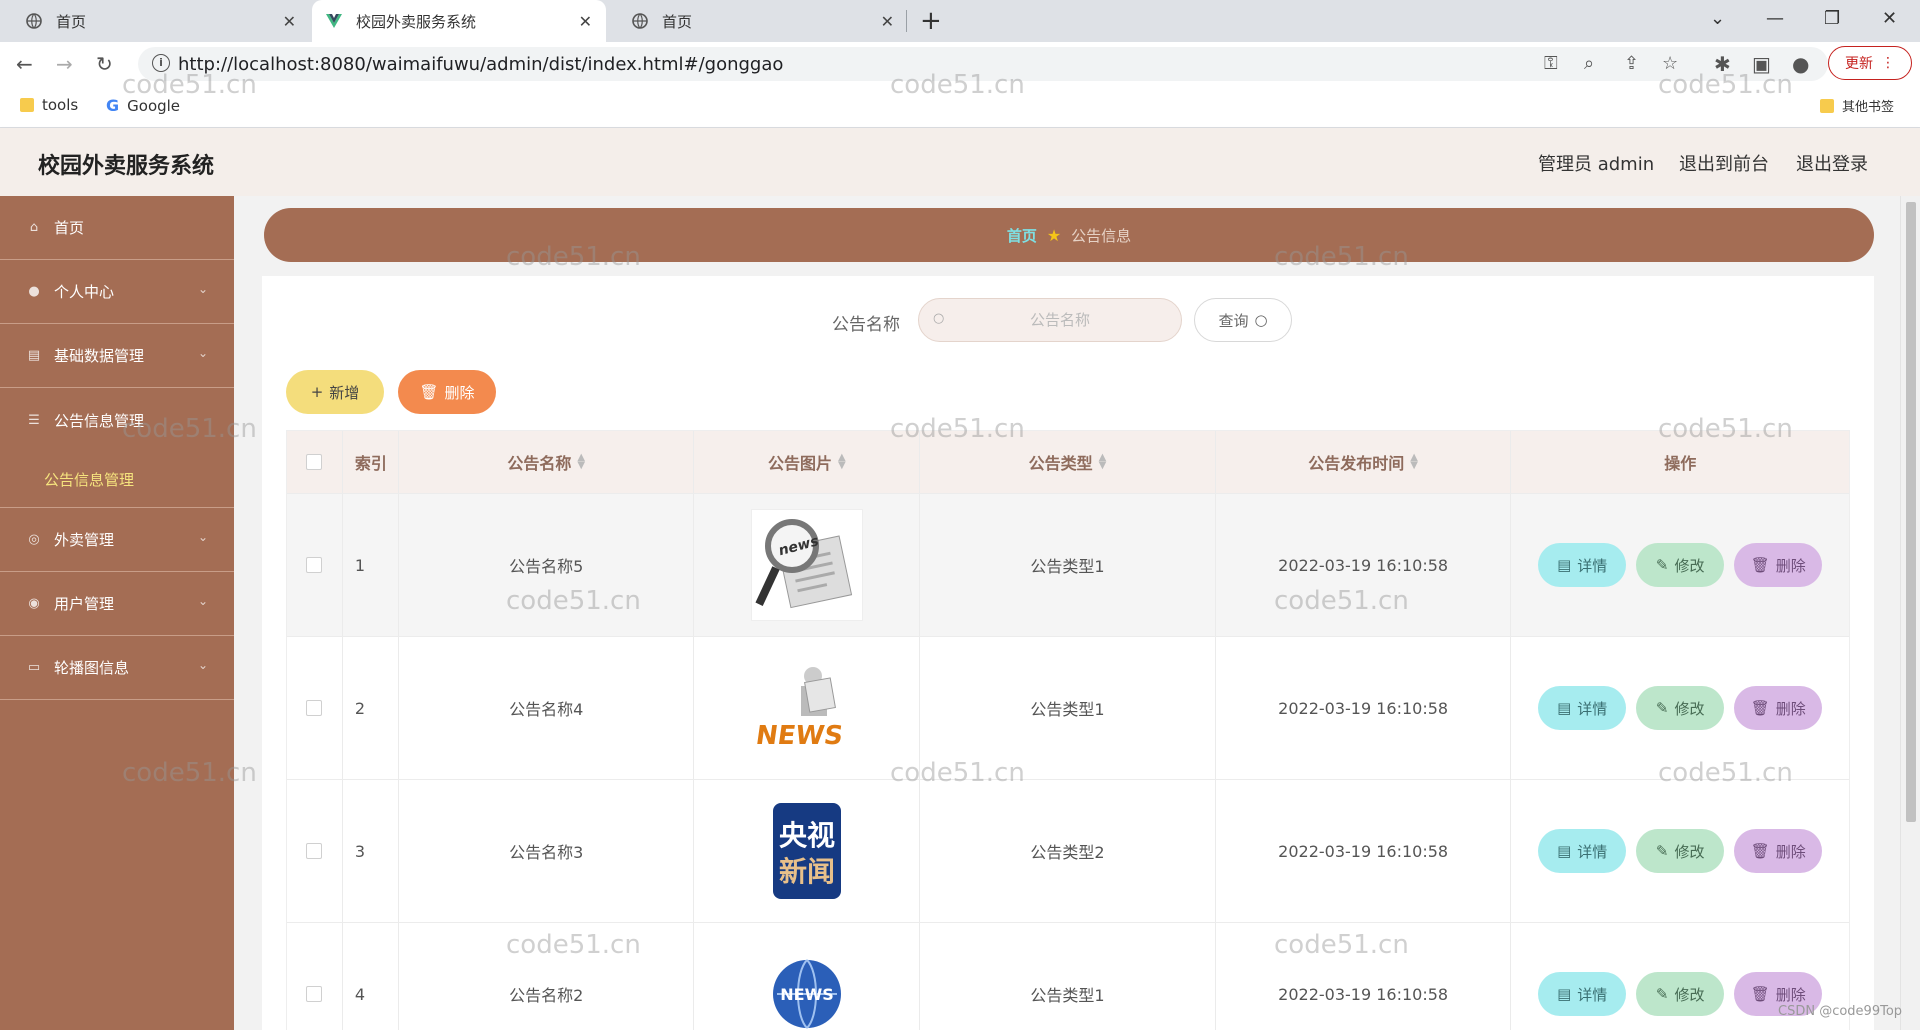 The height and width of the screenshot is (1030, 1920). I want to click on sidebar-item-carousel: ▭ 轮播图信息 ⌄, so click(117, 668).